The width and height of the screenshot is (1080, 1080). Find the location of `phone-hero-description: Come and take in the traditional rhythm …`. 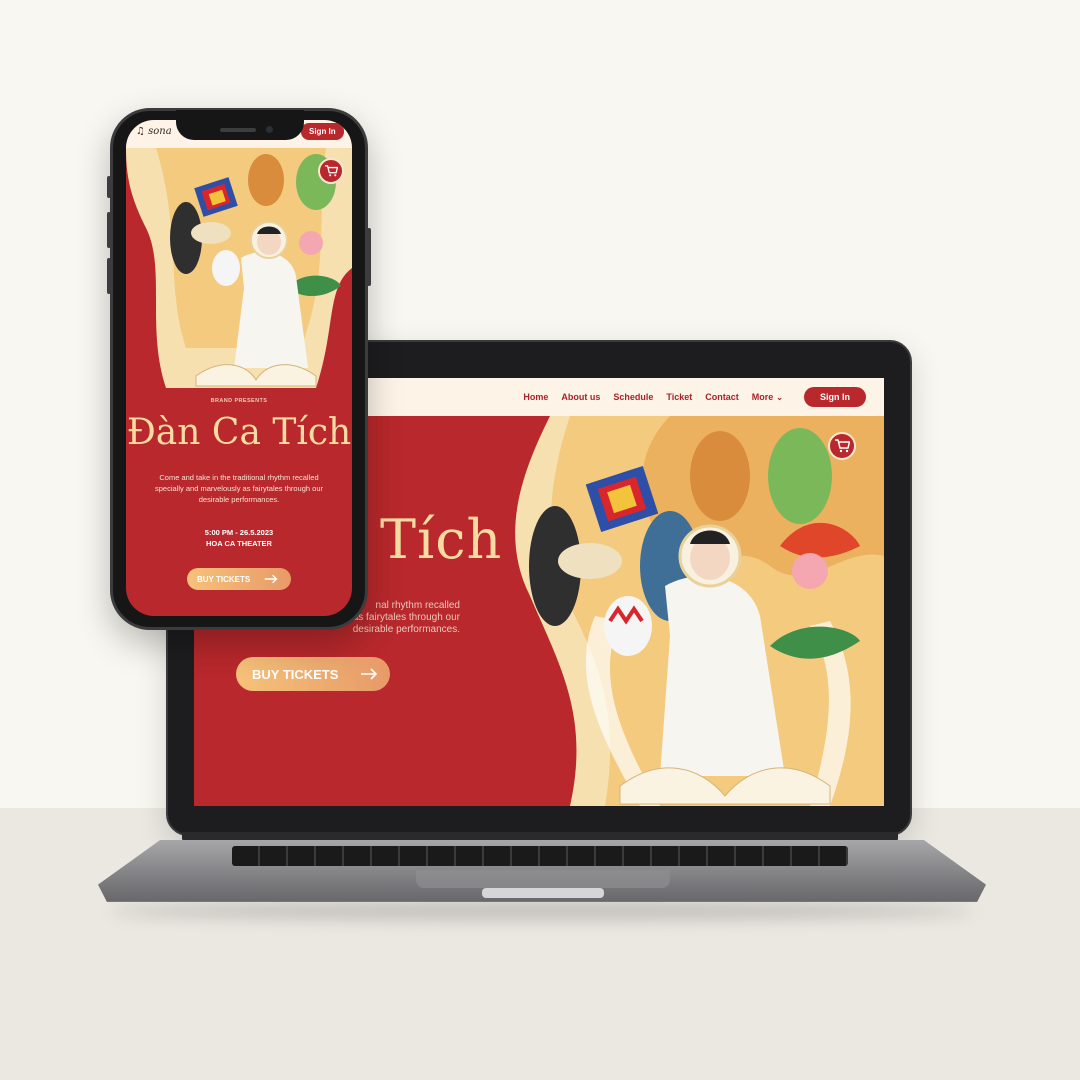

phone-hero-description: Come and take in the traditional rhythm … is located at coordinates (239, 488).